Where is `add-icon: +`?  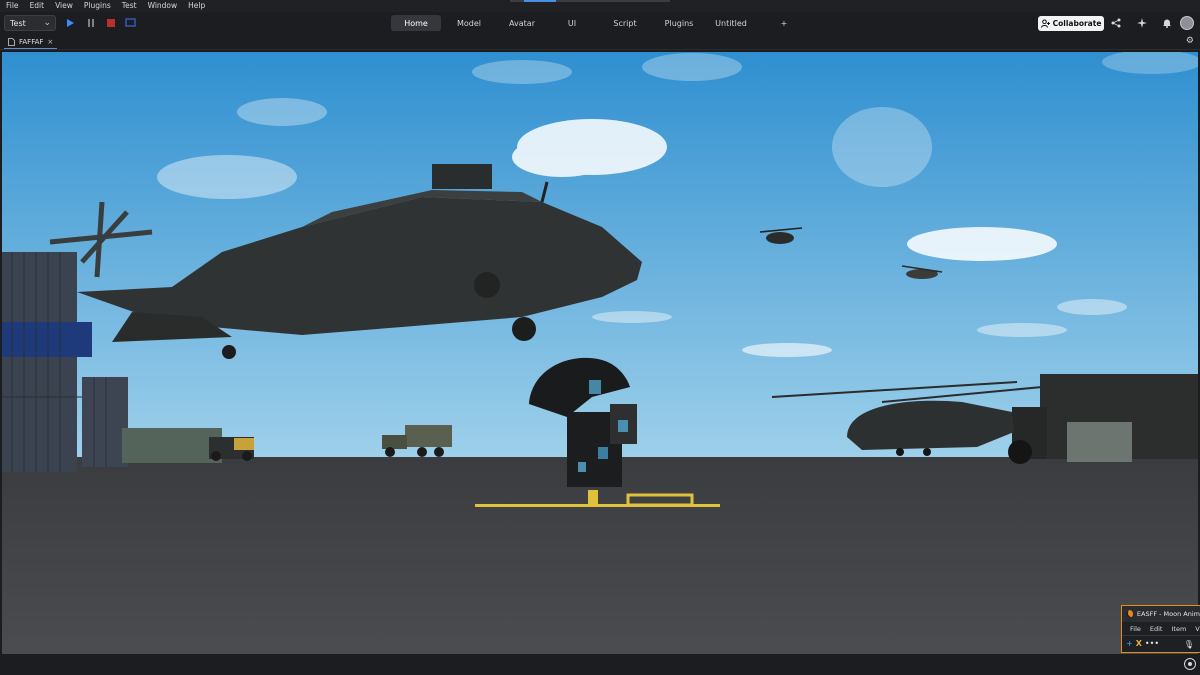
add-icon: + is located at coordinates (1129, 643).